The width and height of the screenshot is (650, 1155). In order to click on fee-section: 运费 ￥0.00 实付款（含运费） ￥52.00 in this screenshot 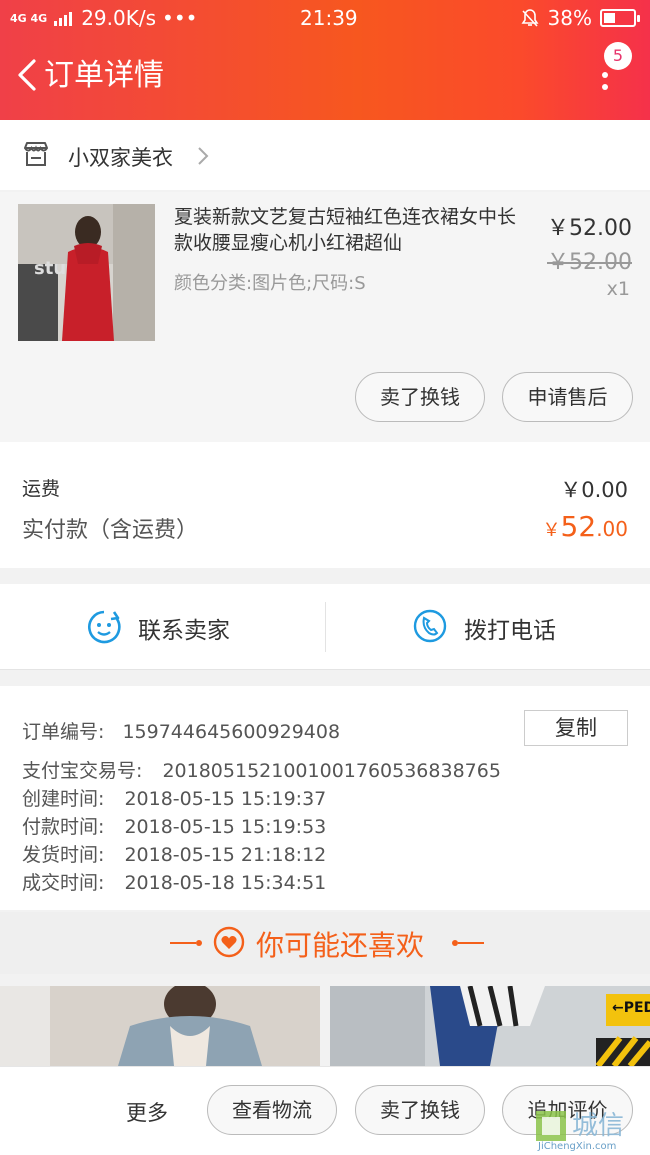, I will do `click(325, 505)`.